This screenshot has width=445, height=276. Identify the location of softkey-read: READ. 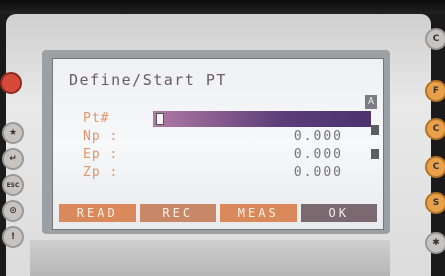
(97, 213).